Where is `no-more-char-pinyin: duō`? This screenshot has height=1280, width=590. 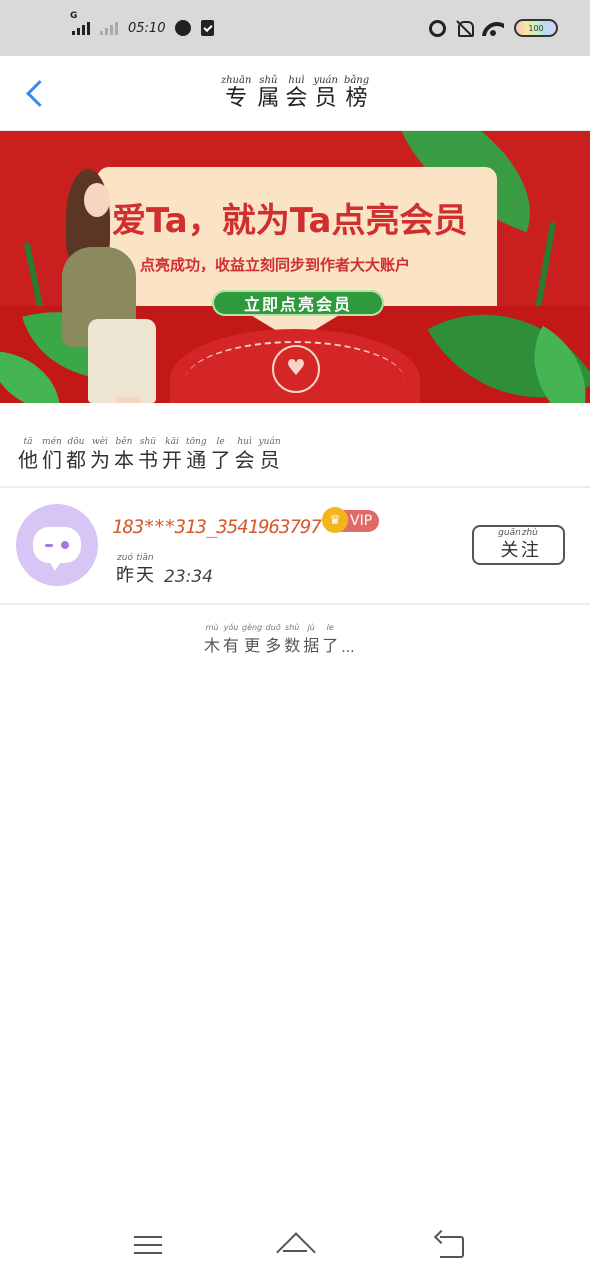 no-more-char-pinyin: duō is located at coordinates (273, 627).